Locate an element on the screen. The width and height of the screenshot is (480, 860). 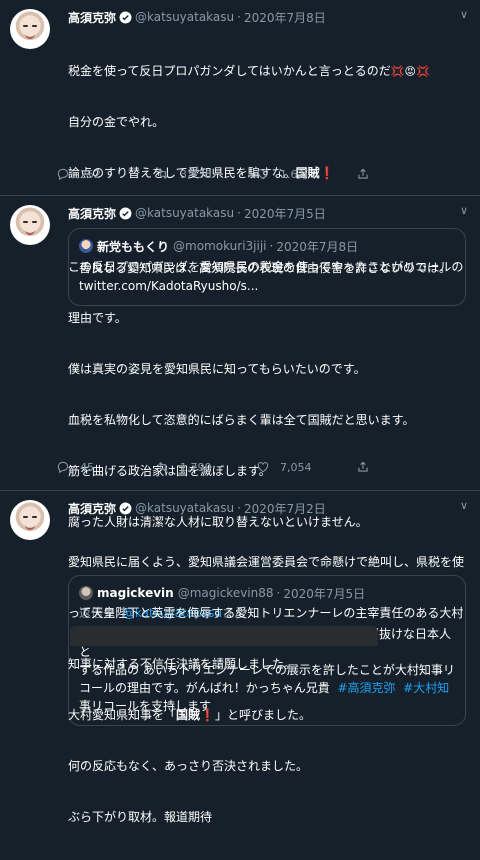
tweet-date: 2020年7月2日 is located at coordinates (285, 508).